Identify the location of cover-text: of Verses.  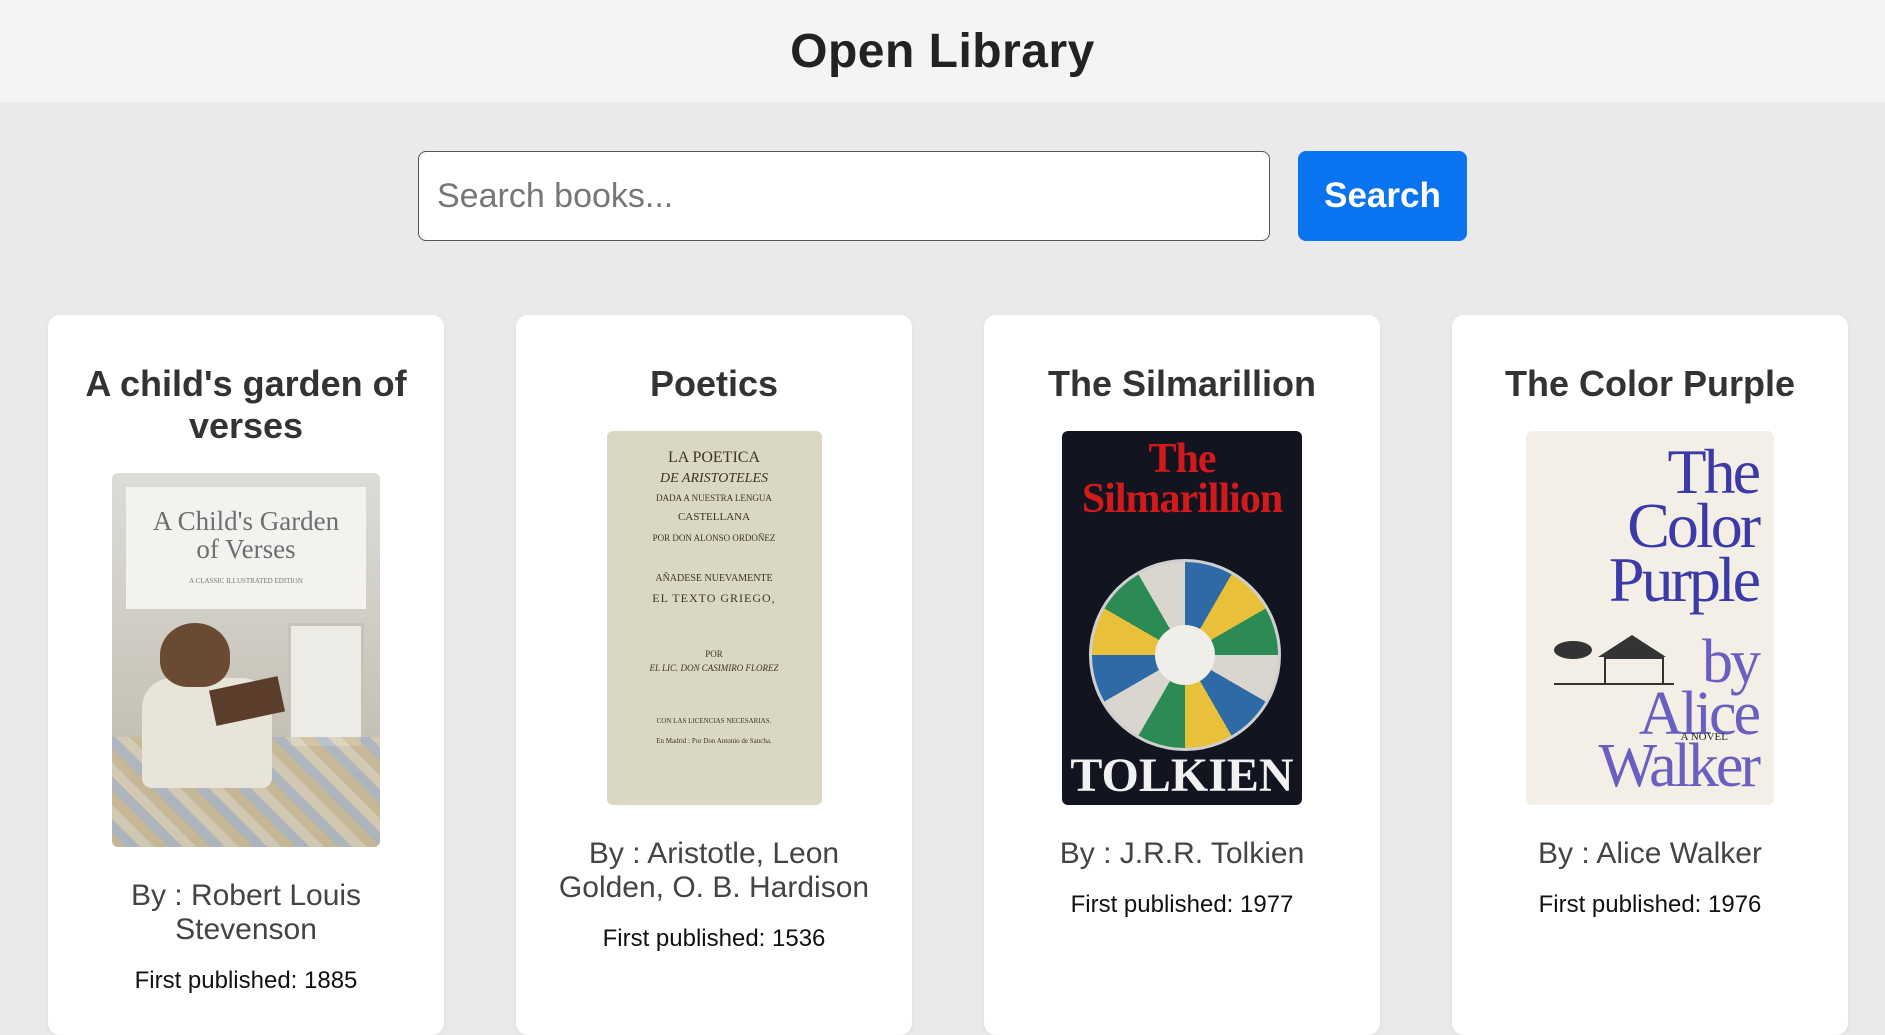
(246, 549).